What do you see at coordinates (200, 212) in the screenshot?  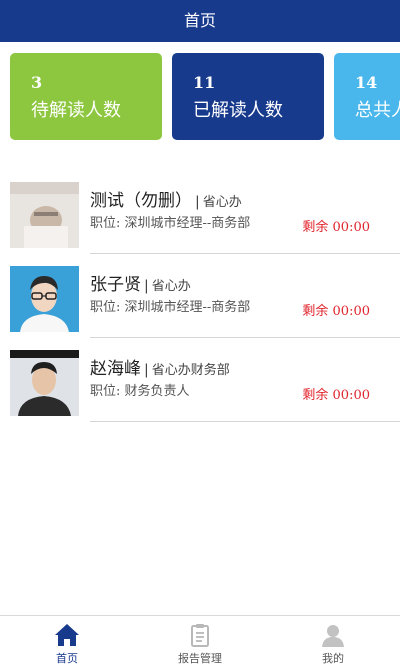 I see `list-item: 测试（勿删） | 省心办 职位: 深圳城市经理--商务部 剩余 00:00` at bounding box center [200, 212].